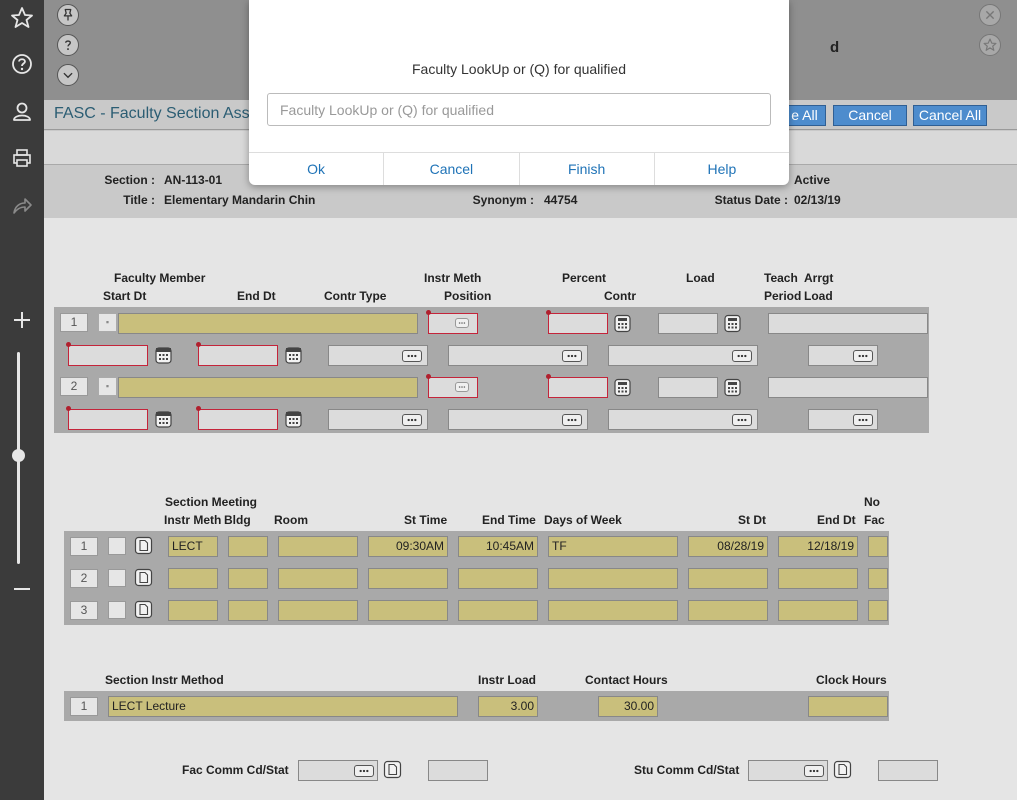 The image size is (1017, 800). I want to click on stu-comm-stat-field, so click(908, 770).